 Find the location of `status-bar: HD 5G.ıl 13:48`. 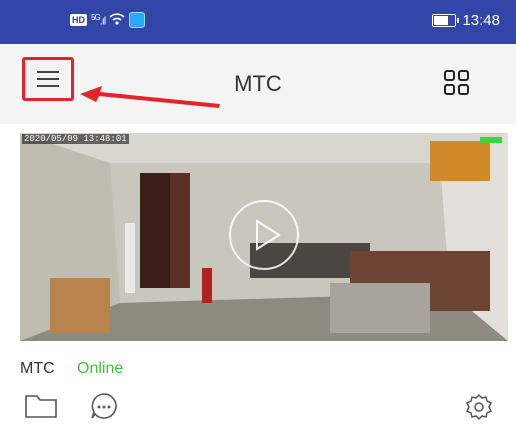

status-bar: HD 5G.ıl 13:48 is located at coordinates (258, 22).